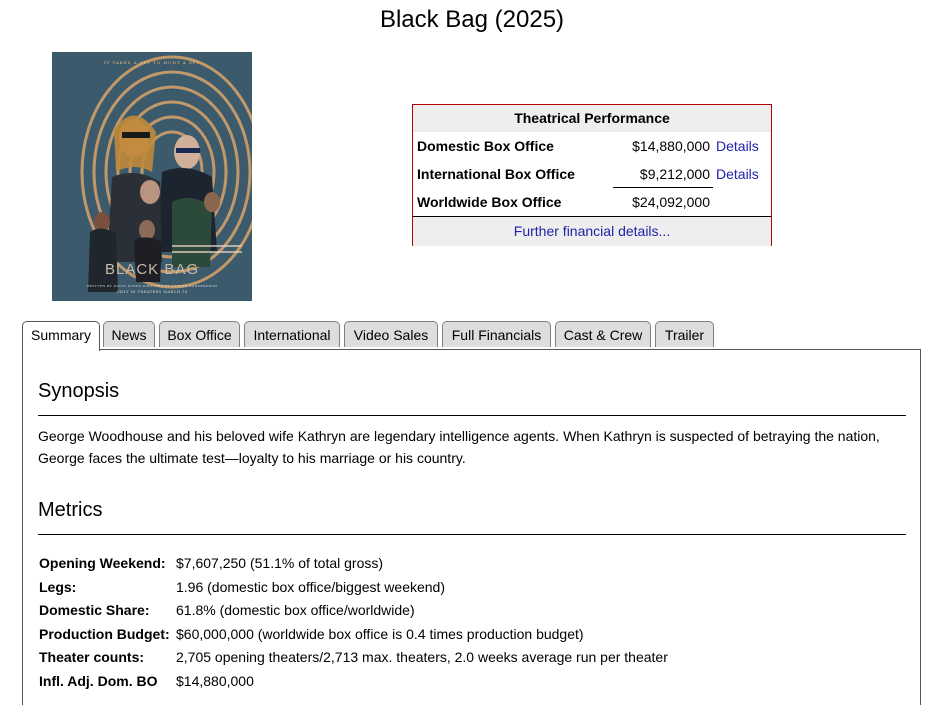  Describe the element at coordinates (472, 415) in the screenshot. I see `synopsis-divider` at that location.